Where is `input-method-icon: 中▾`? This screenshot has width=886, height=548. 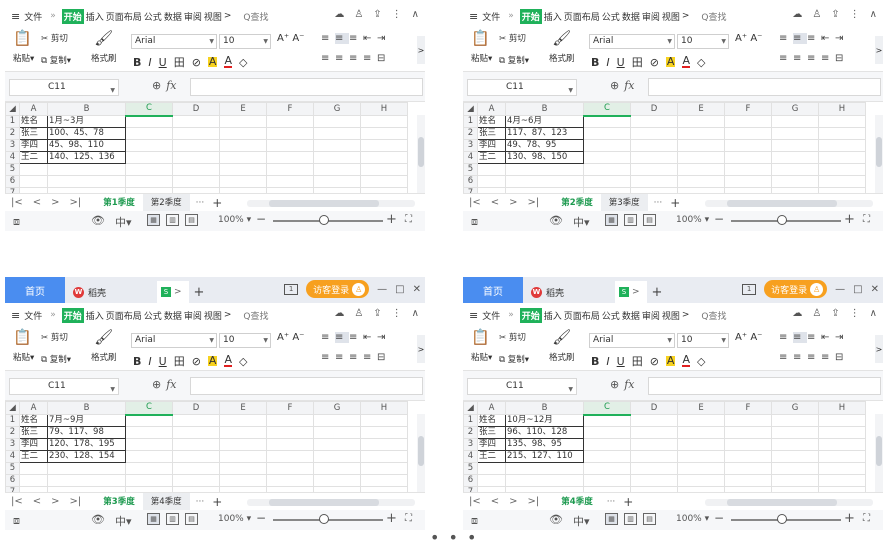 input-method-icon: 中▾ is located at coordinates (123, 521).